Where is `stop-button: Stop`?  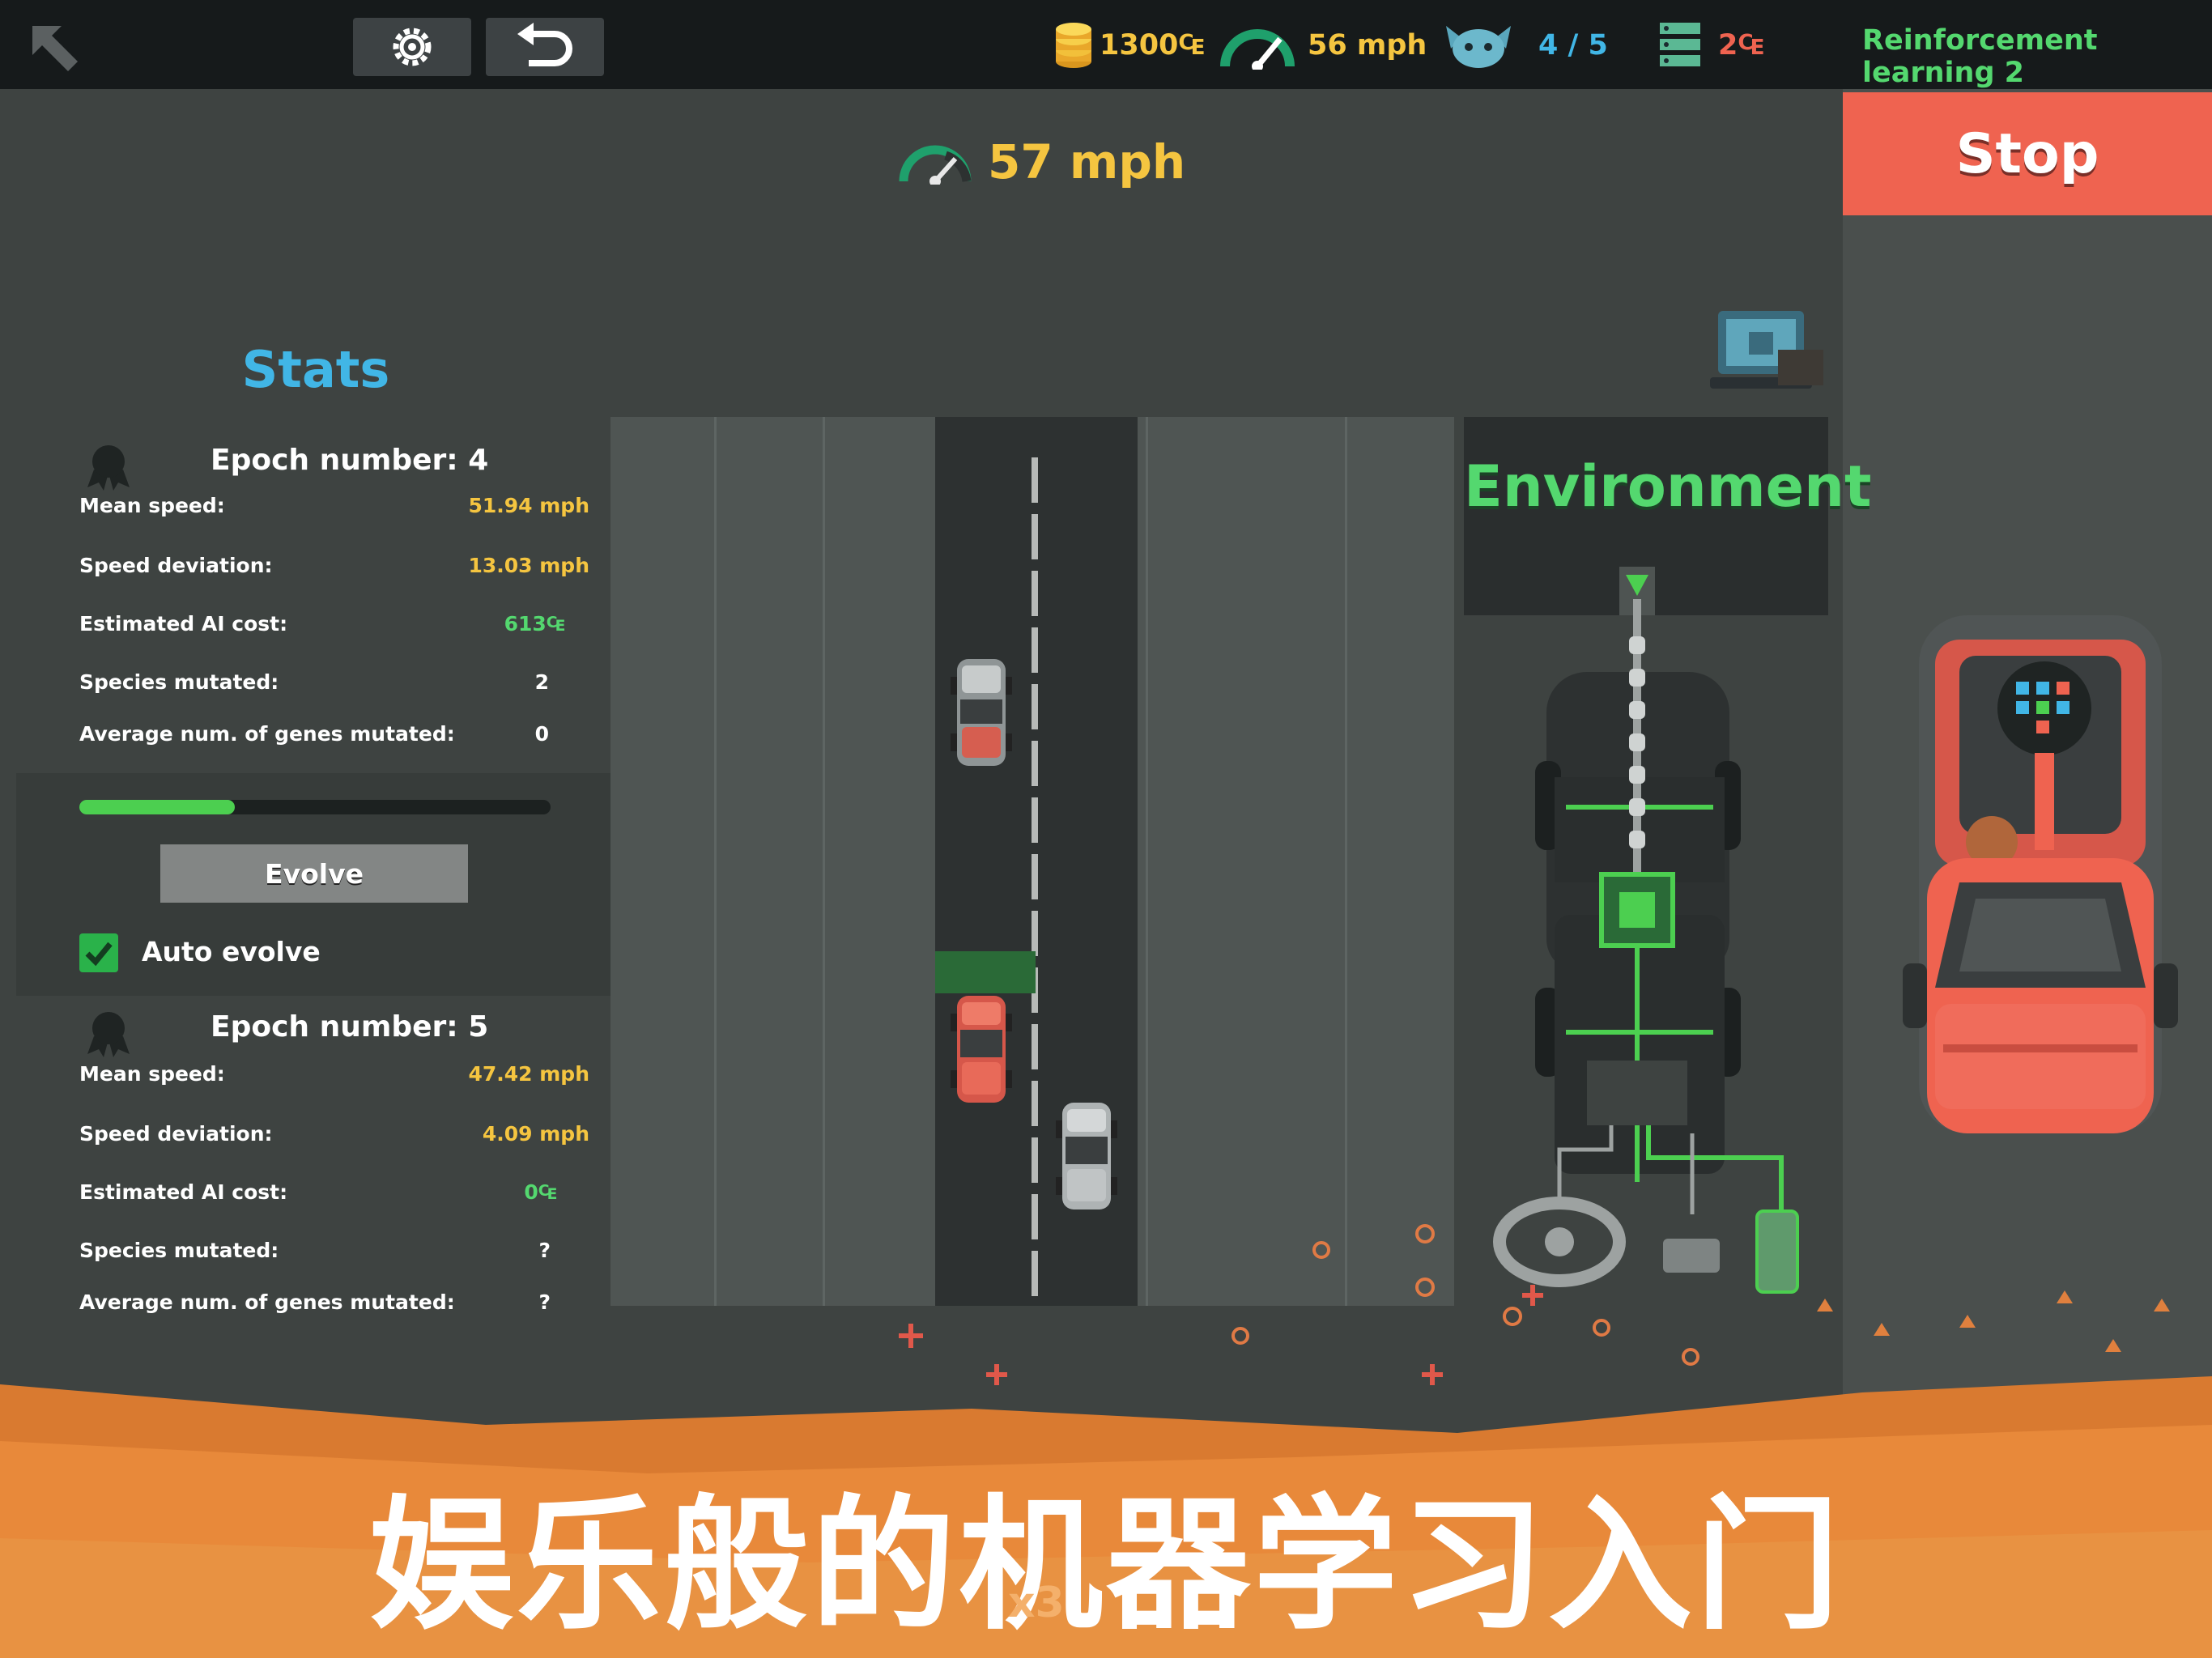 stop-button: Stop is located at coordinates (2028, 153).